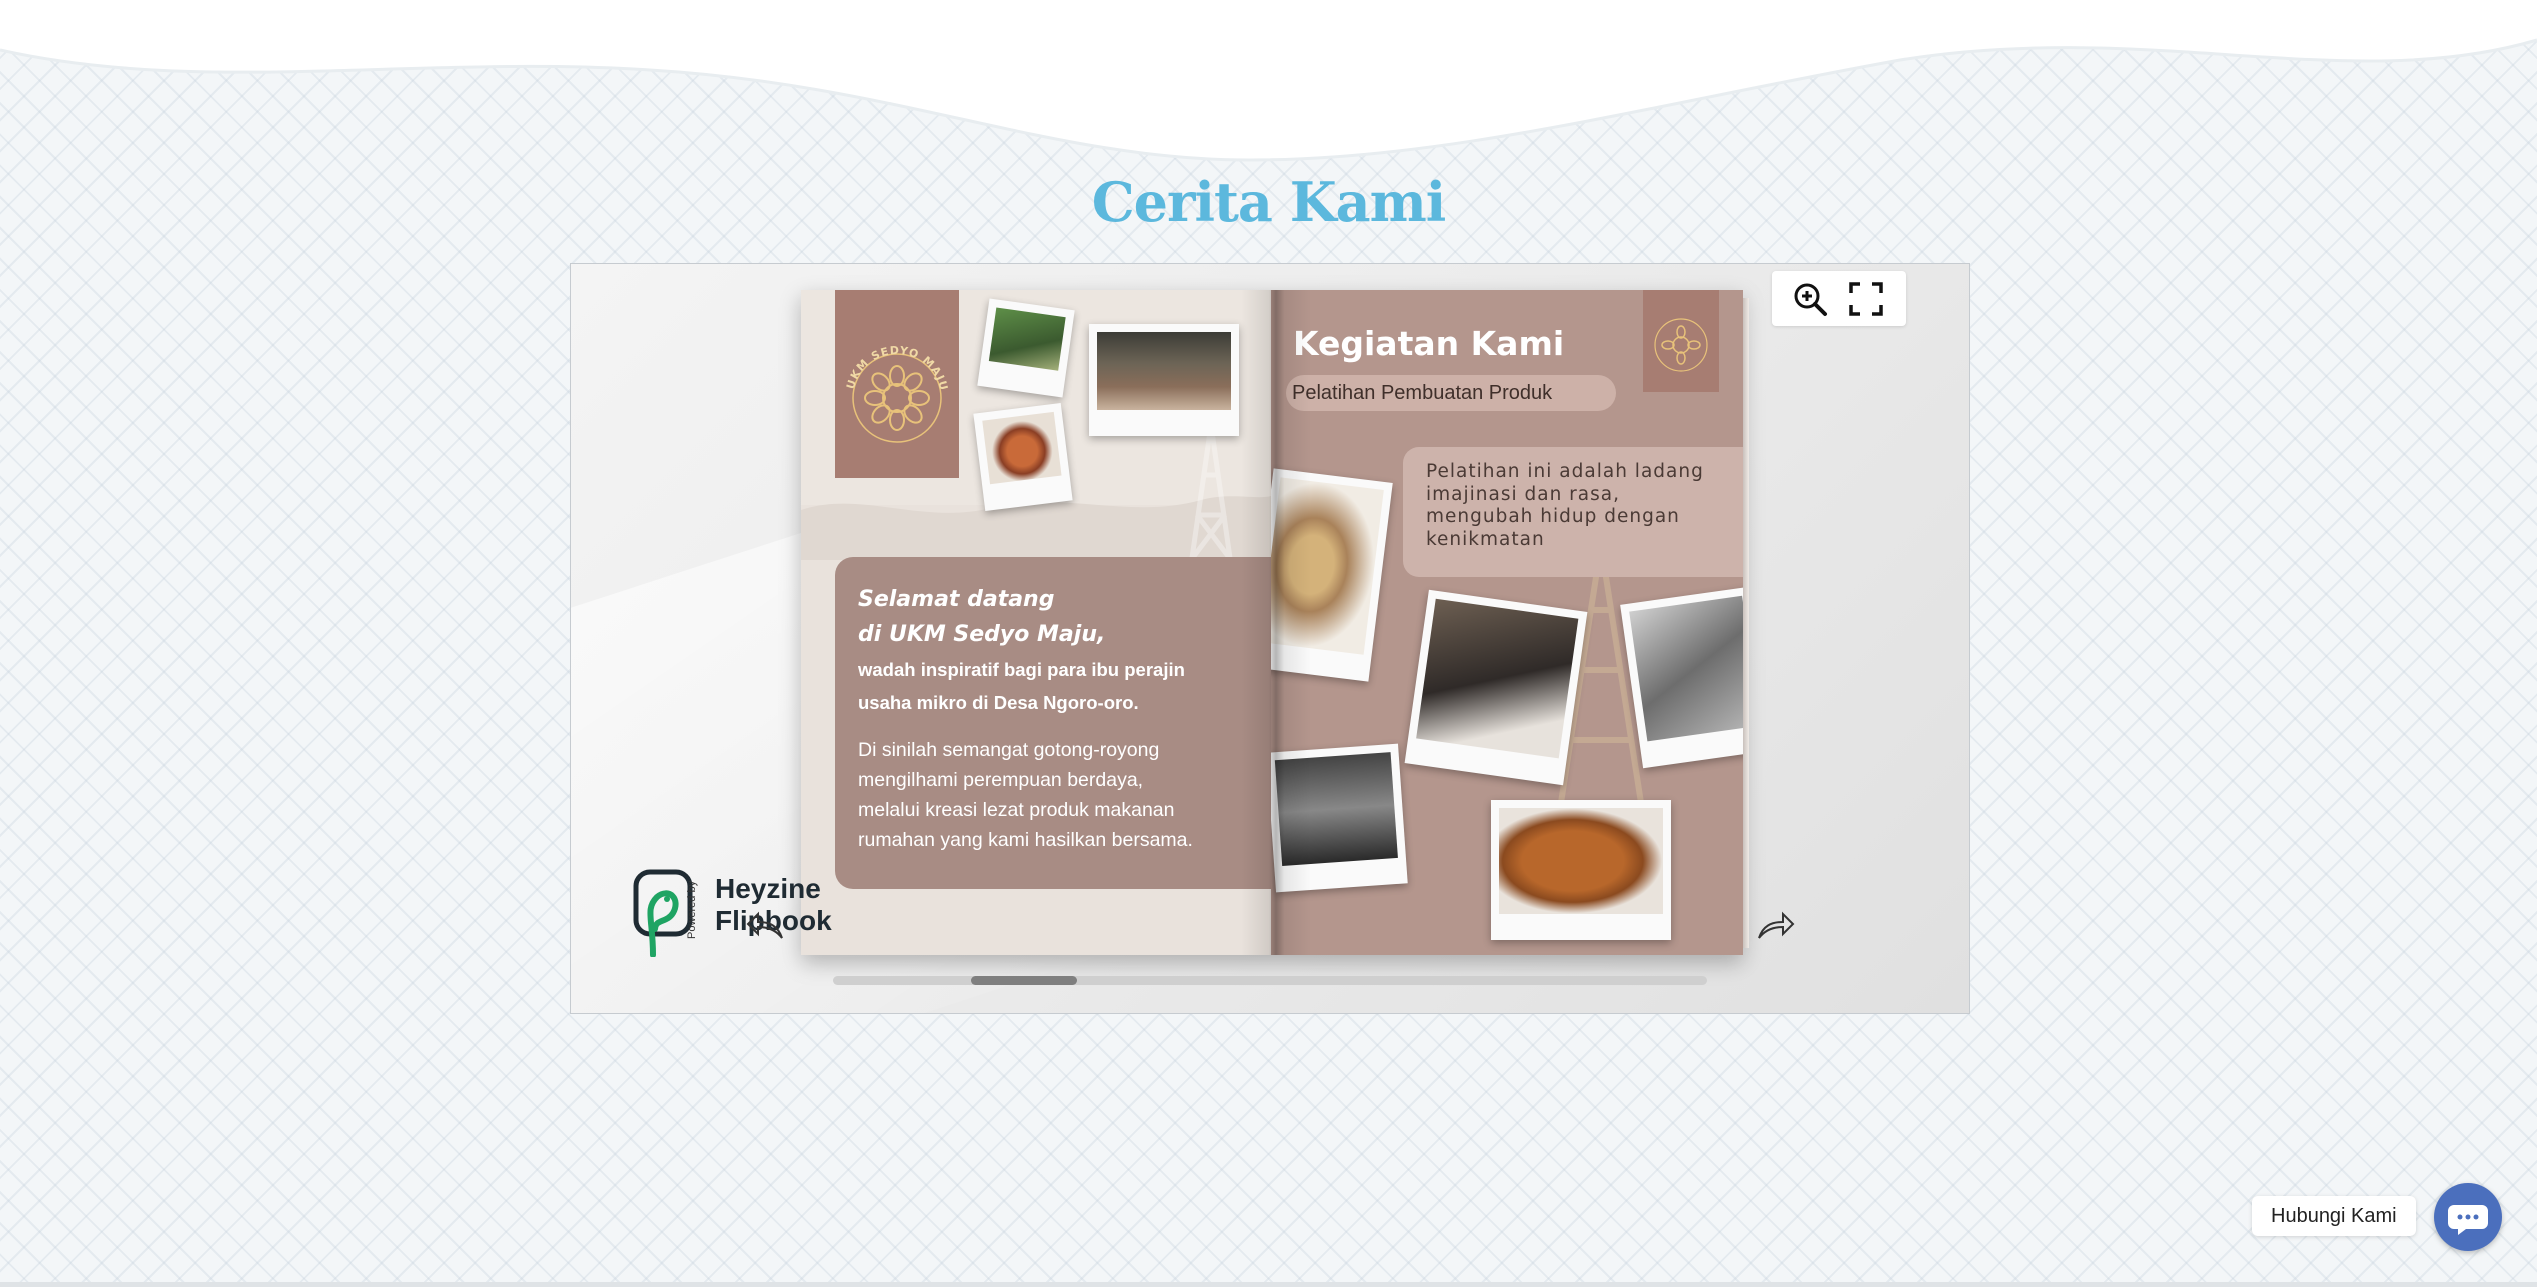  Describe the element at coordinates (1270, 980) in the screenshot. I see `page-scrollbar` at that location.